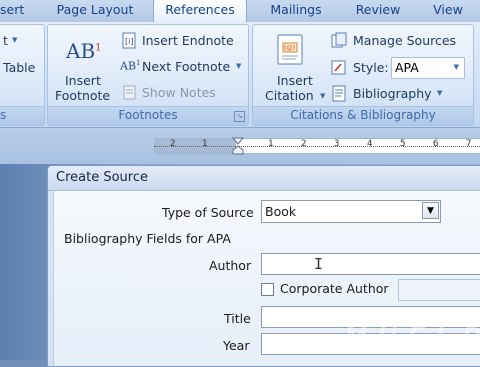 The width and height of the screenshot is (480, 367). I want to click on style-dropdown: APA ▼, so click(428, 68).